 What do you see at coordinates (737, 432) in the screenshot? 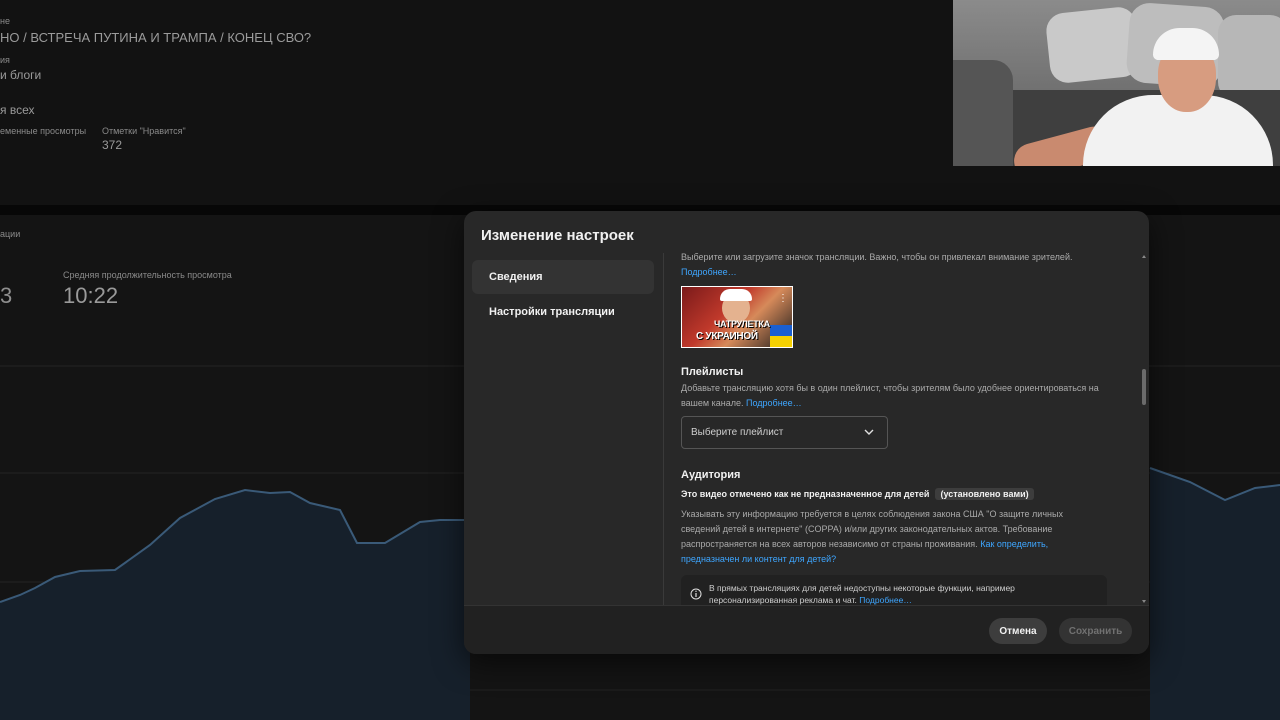
I see `playlist-select-placeholder: Выберите плейлист` at bounding box center [737, 432].